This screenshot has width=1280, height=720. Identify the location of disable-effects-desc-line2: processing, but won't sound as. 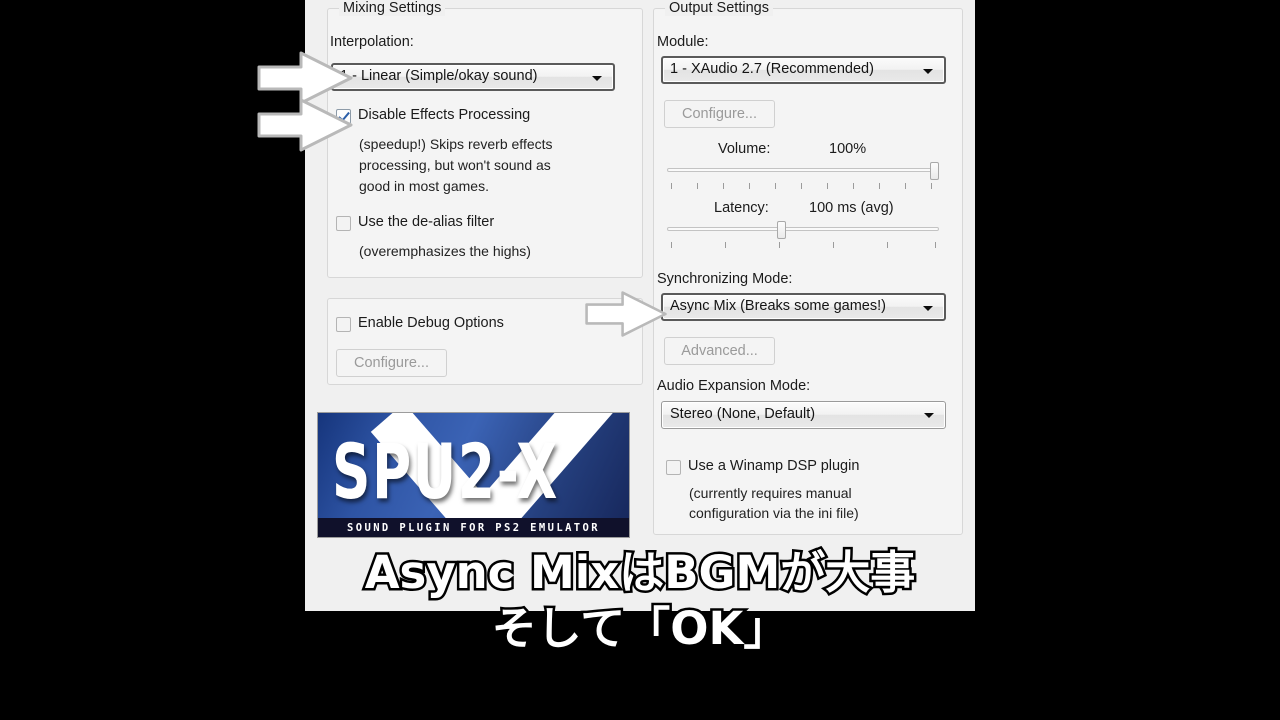
(455, 165).